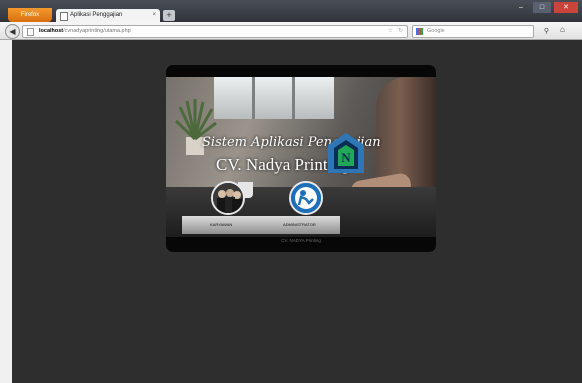  What do you see at coordinates (346, 157) in the screenshot?
I see `logo-letter: N` at bounding box center [346, 157].